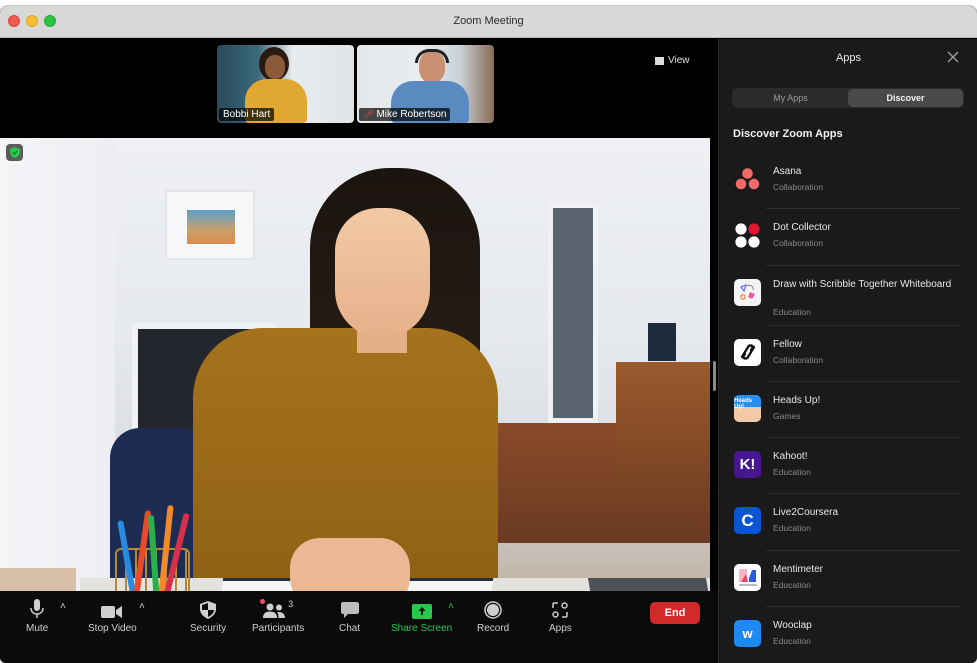 The image size is (977, 663). What do you see at coordinates (382, 273) in the screenshot?
I see `speaker-person` at bounding box center [382, 273].